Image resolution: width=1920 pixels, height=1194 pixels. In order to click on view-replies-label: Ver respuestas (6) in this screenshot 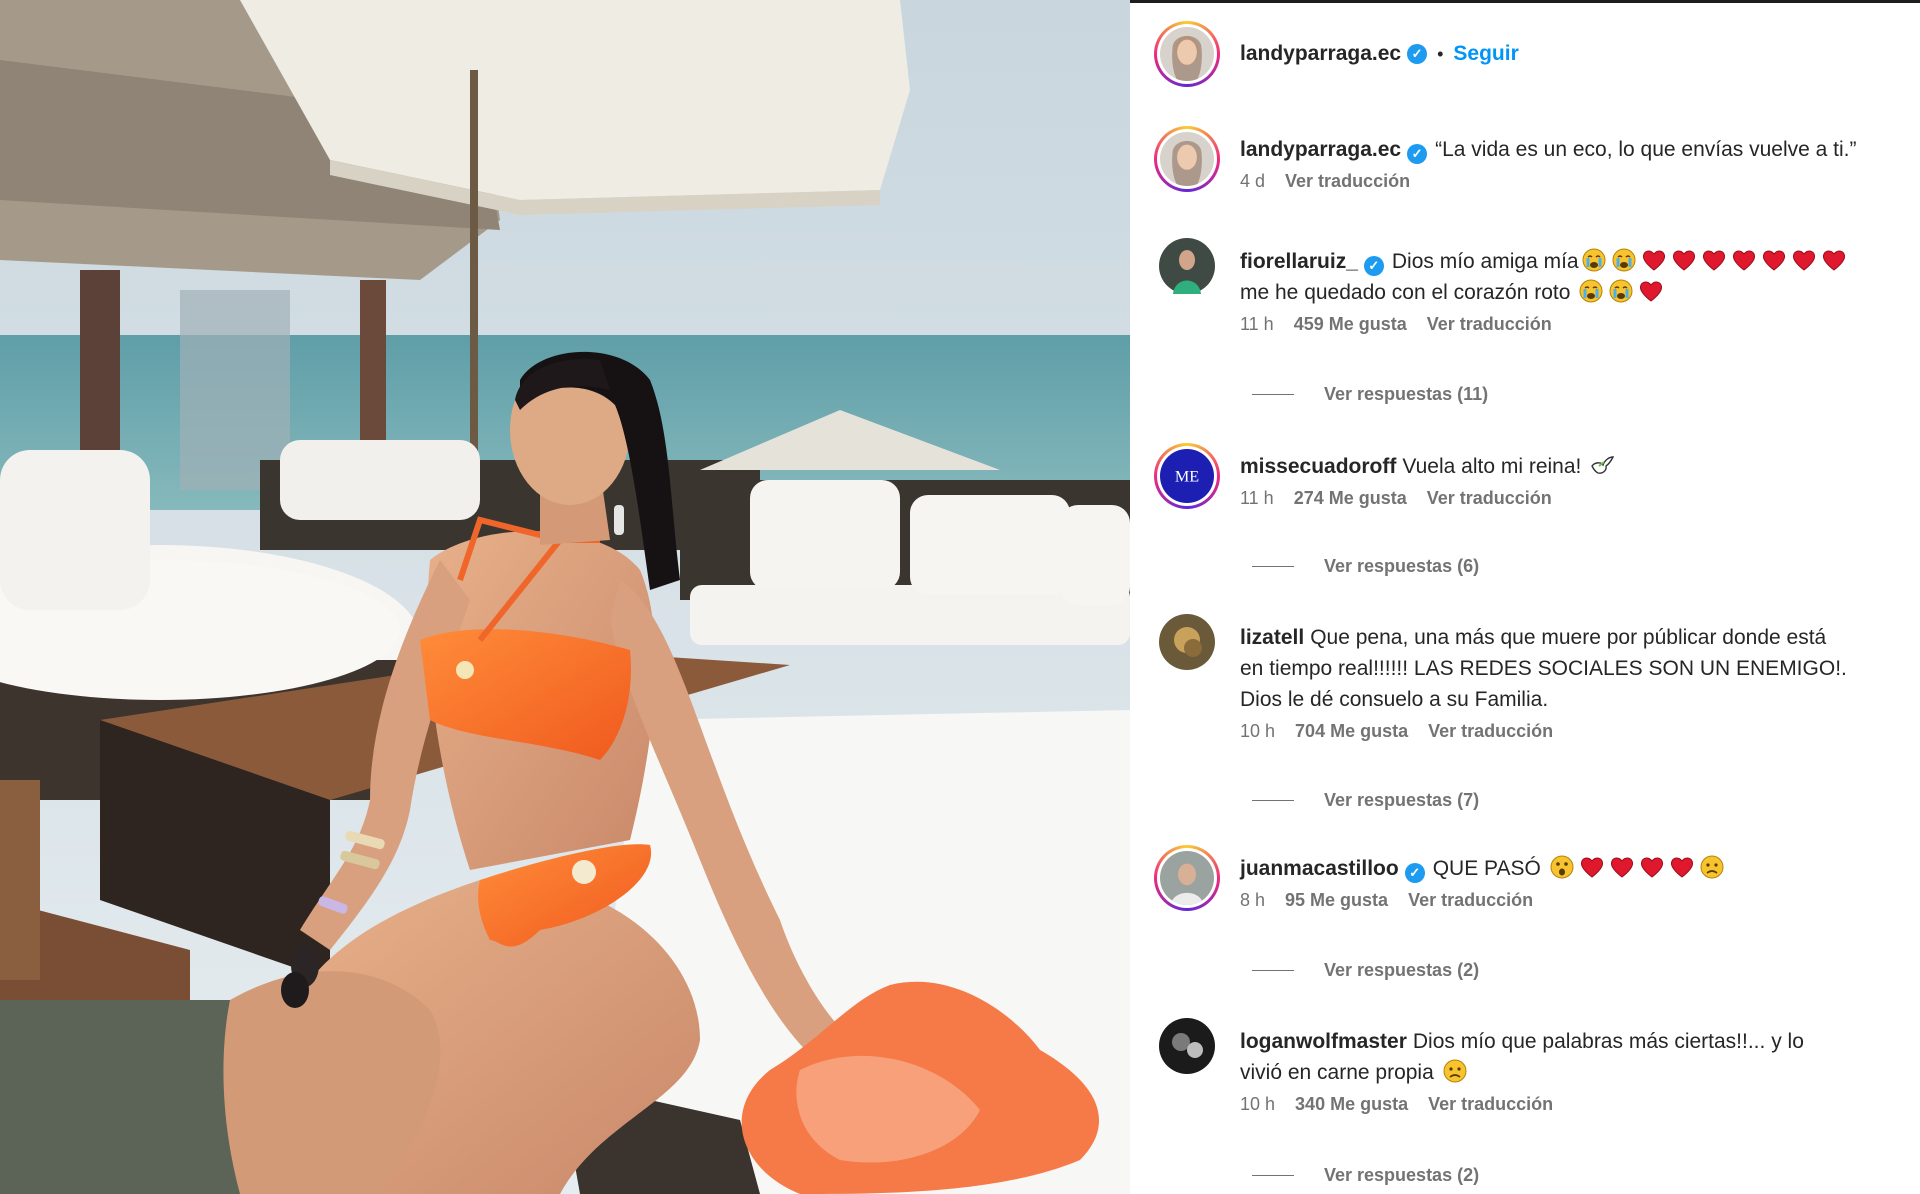, I will do `click(1402, 566)`.